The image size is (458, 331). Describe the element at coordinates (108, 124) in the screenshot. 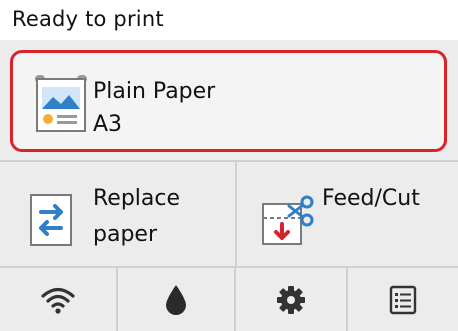

I see `paper-size-label: A3` at that location.